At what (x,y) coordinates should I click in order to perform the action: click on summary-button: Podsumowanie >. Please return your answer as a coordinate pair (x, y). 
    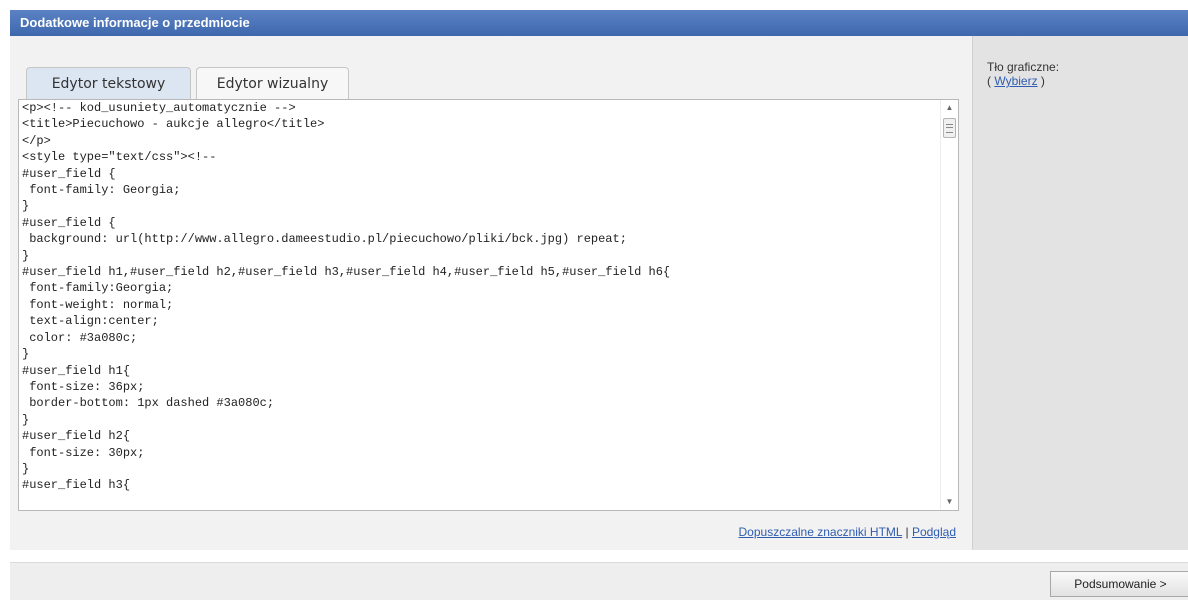
    Looking at the image, I should click on (1119, 584).